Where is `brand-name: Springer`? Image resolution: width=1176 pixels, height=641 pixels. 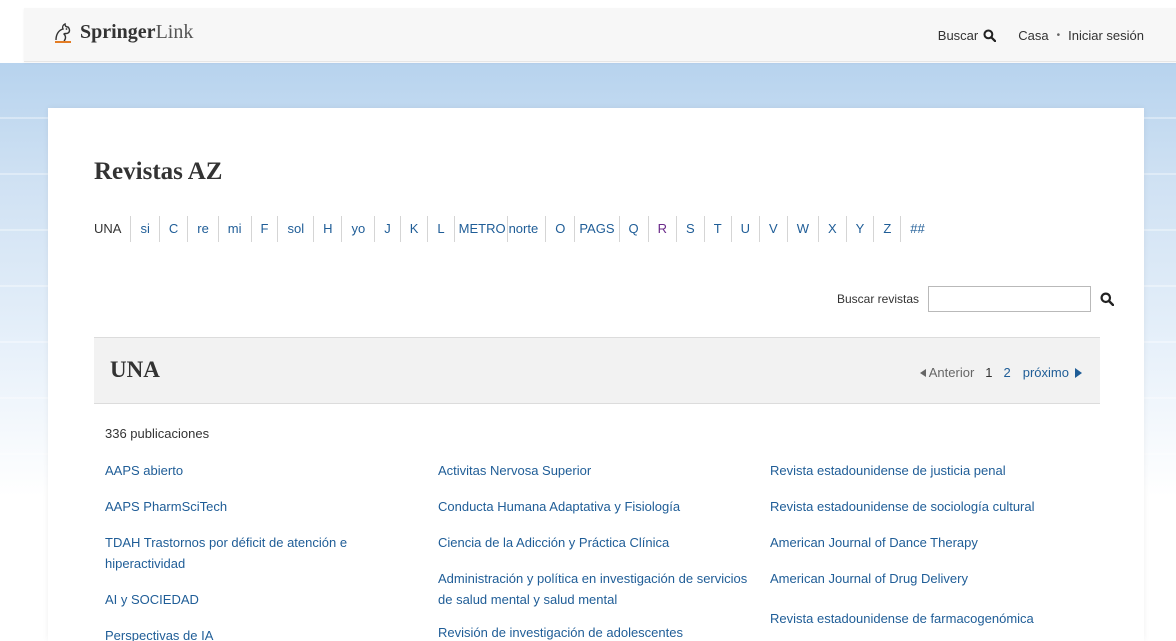
brand-name: Springer is located at coordinates (118, 32).